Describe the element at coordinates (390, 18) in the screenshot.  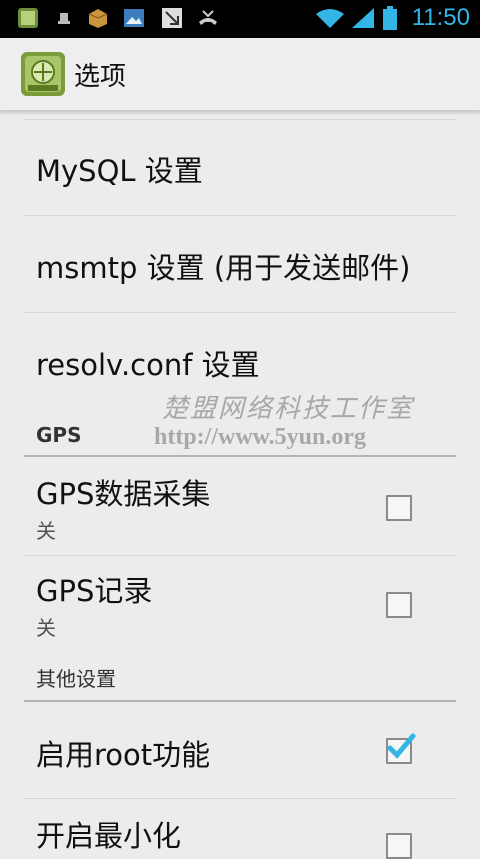
I see `battery-icon` at that location.